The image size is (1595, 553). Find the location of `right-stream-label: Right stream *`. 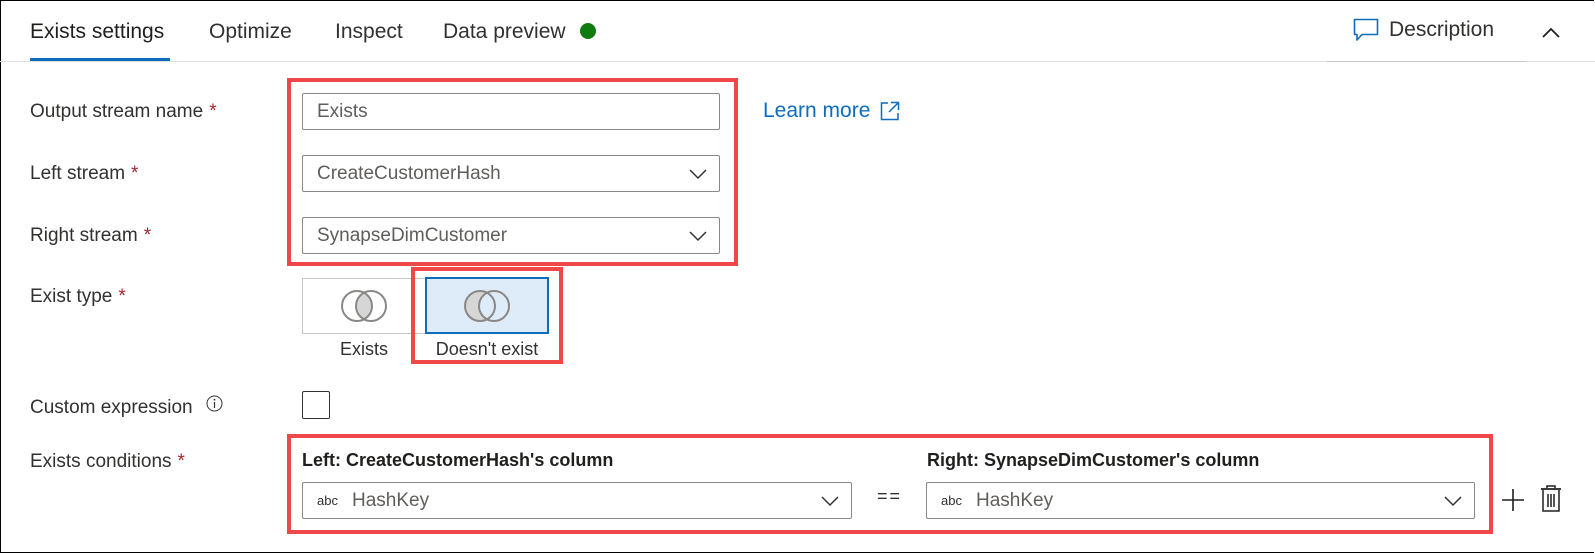

right-stream-label: Right stream * is located at coordinates (90, 236).